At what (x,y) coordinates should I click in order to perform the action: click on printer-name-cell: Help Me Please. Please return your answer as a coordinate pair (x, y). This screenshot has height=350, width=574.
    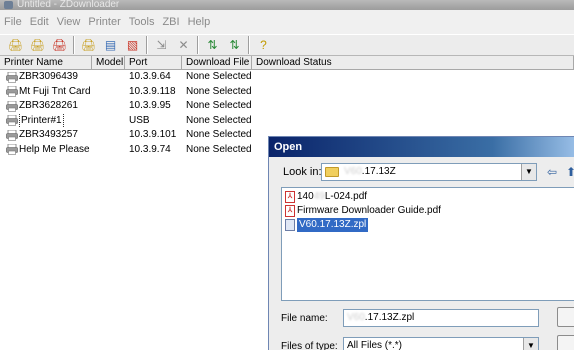
    Looking at the image, I should click on (46, 150).